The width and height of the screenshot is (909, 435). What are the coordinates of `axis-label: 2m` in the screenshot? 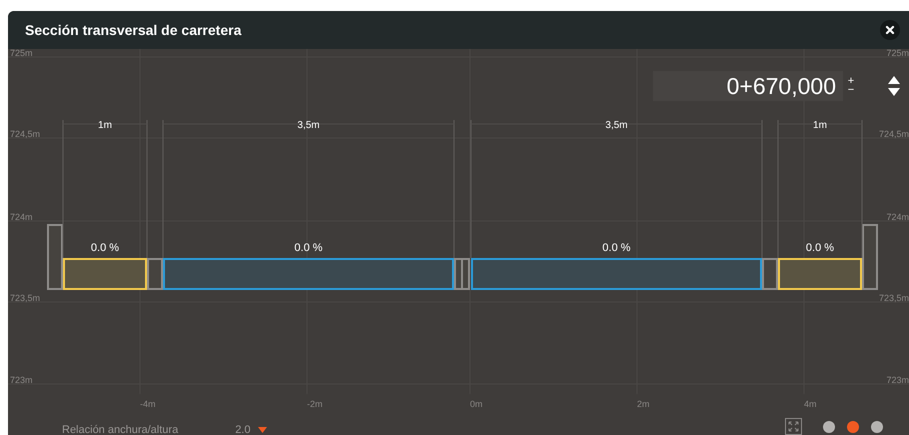 It's located at (643, 404).